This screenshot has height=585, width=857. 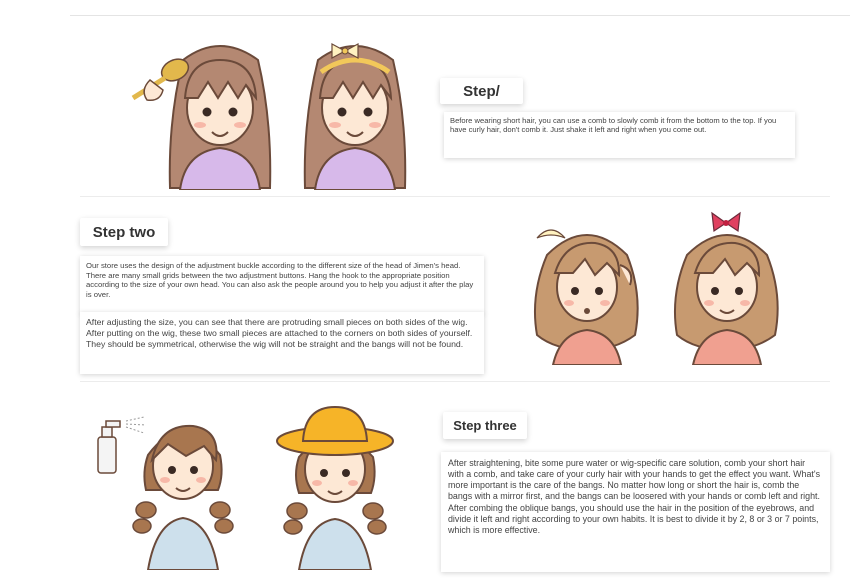 I want to click on girl-with-braids-illustration, so click(x=183, y=497).